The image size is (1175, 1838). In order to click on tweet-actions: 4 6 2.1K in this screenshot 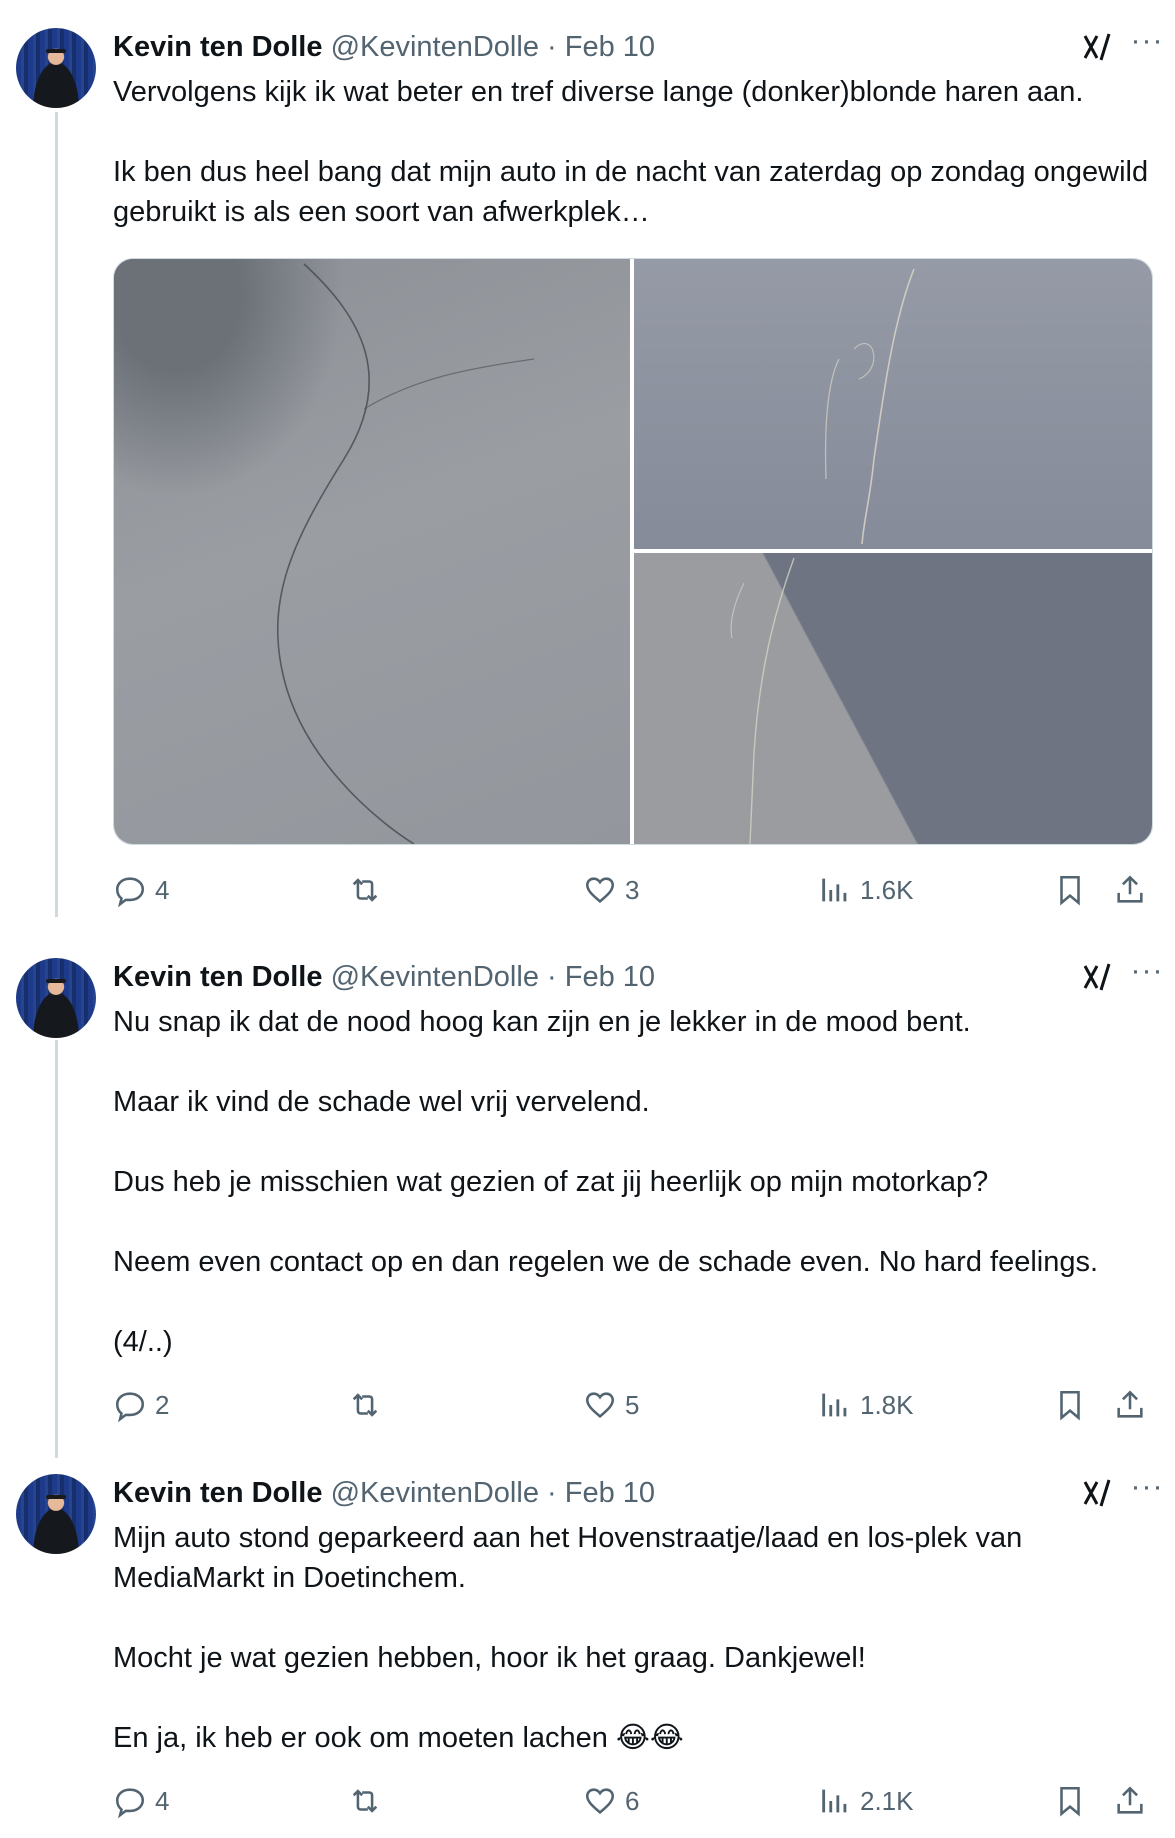, I will do `click(638, 1801)`.